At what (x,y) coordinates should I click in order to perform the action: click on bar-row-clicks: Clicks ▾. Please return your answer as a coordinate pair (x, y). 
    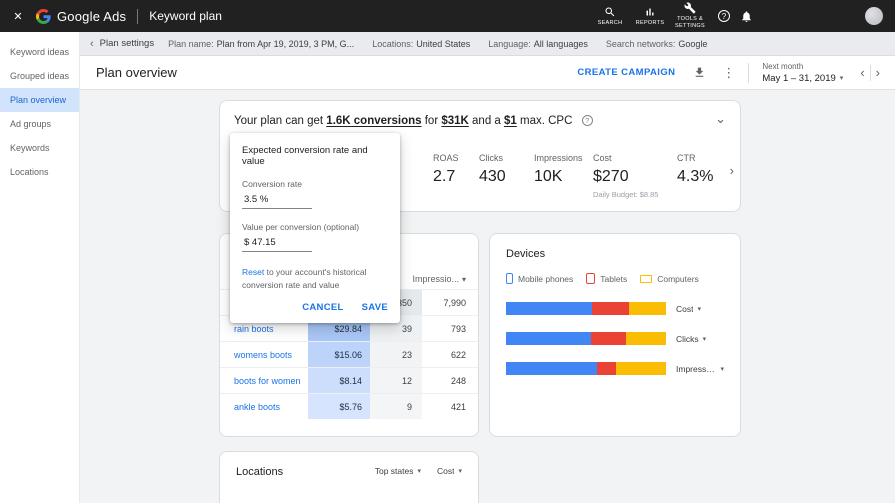
    Looking at the image, I should click on (615, 338).